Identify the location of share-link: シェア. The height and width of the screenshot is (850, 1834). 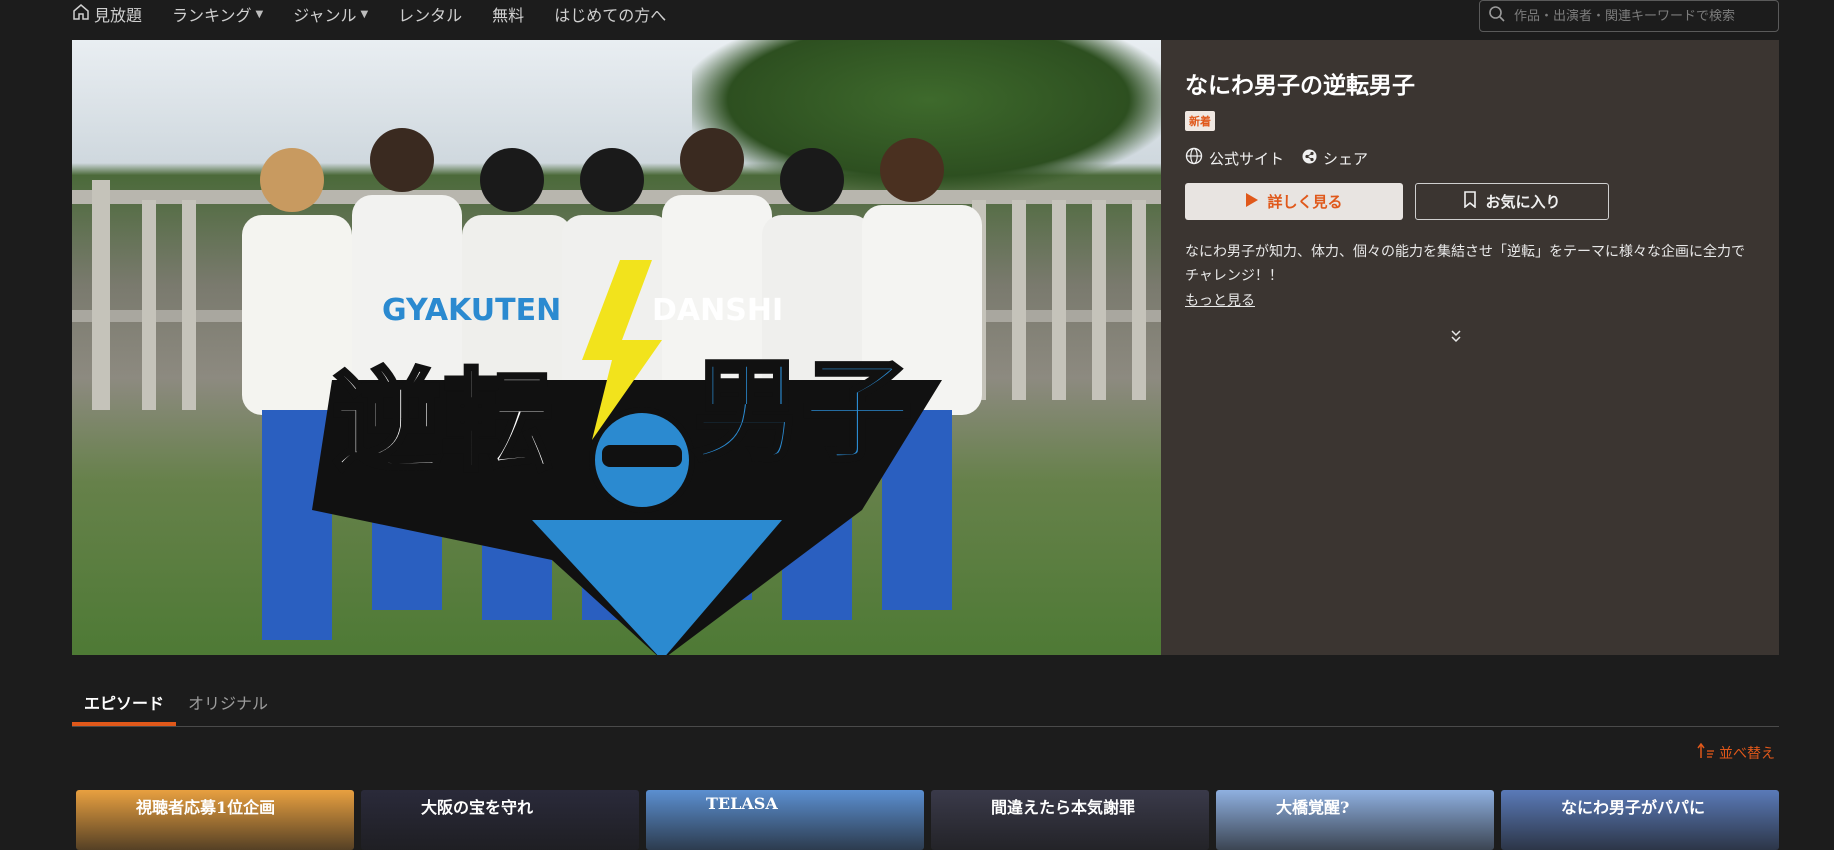
(1335, 158).